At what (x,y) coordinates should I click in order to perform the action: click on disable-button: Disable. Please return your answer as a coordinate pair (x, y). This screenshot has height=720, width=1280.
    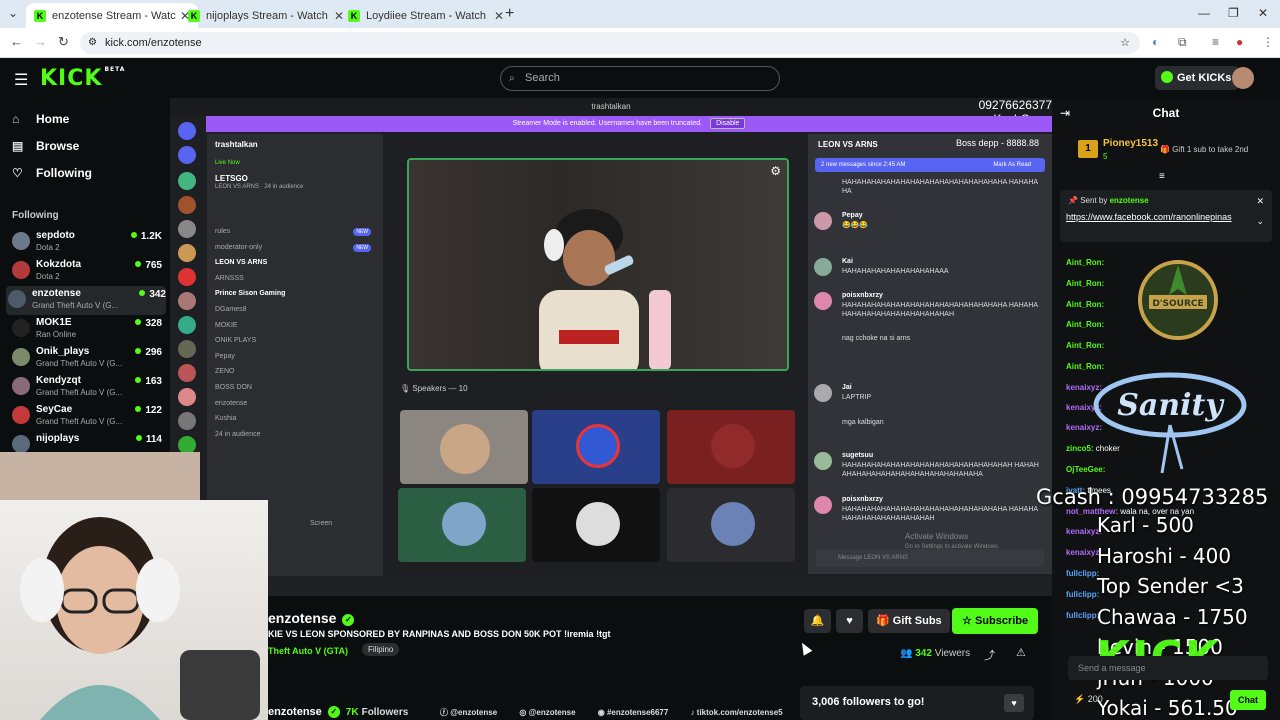
    Looking at the image, I should click on (728, 123).